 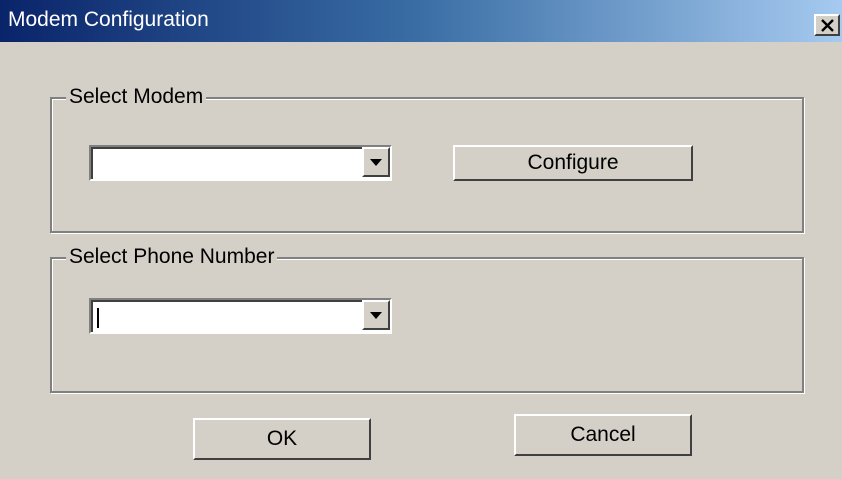 I want to click on ok-button-label: OK, so click(x=282, y=438).